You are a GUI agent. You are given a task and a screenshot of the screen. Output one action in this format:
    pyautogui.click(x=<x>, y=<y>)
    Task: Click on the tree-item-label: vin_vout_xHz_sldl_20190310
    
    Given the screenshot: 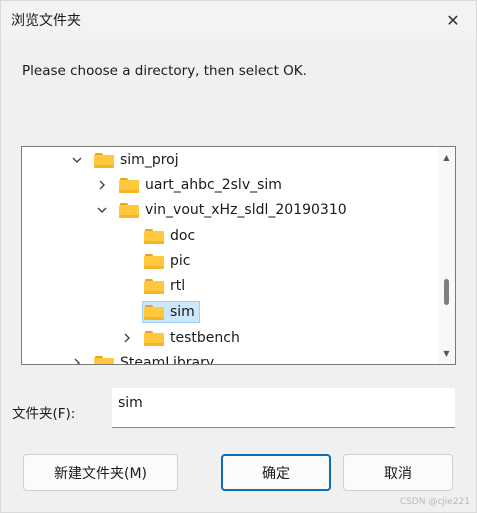 What is the action you would take?
    pyautogui.click(x=246, y=210)
    